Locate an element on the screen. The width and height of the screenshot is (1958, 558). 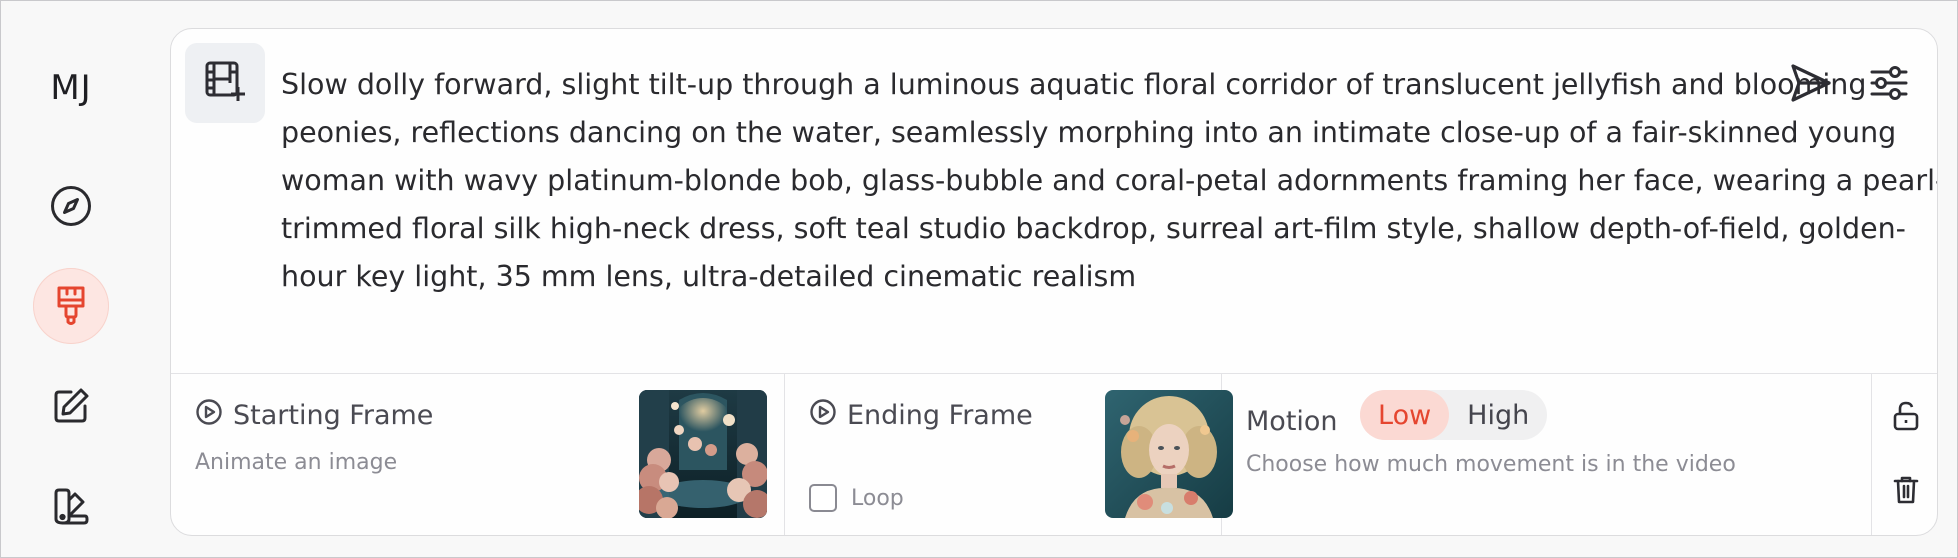
trash-icon is located at coordinates (1906, 492).